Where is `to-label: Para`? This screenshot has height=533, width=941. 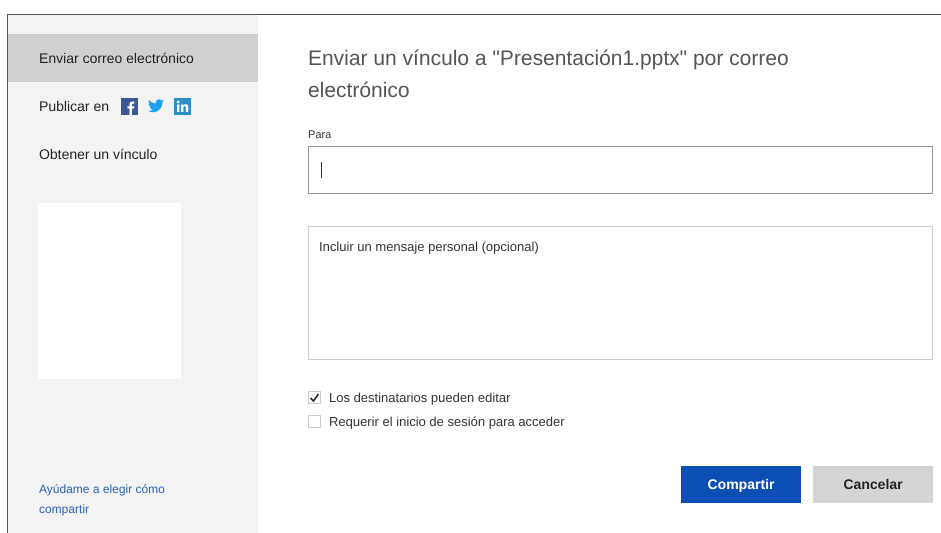 to-label: Para is located at coordinates (320, 135).